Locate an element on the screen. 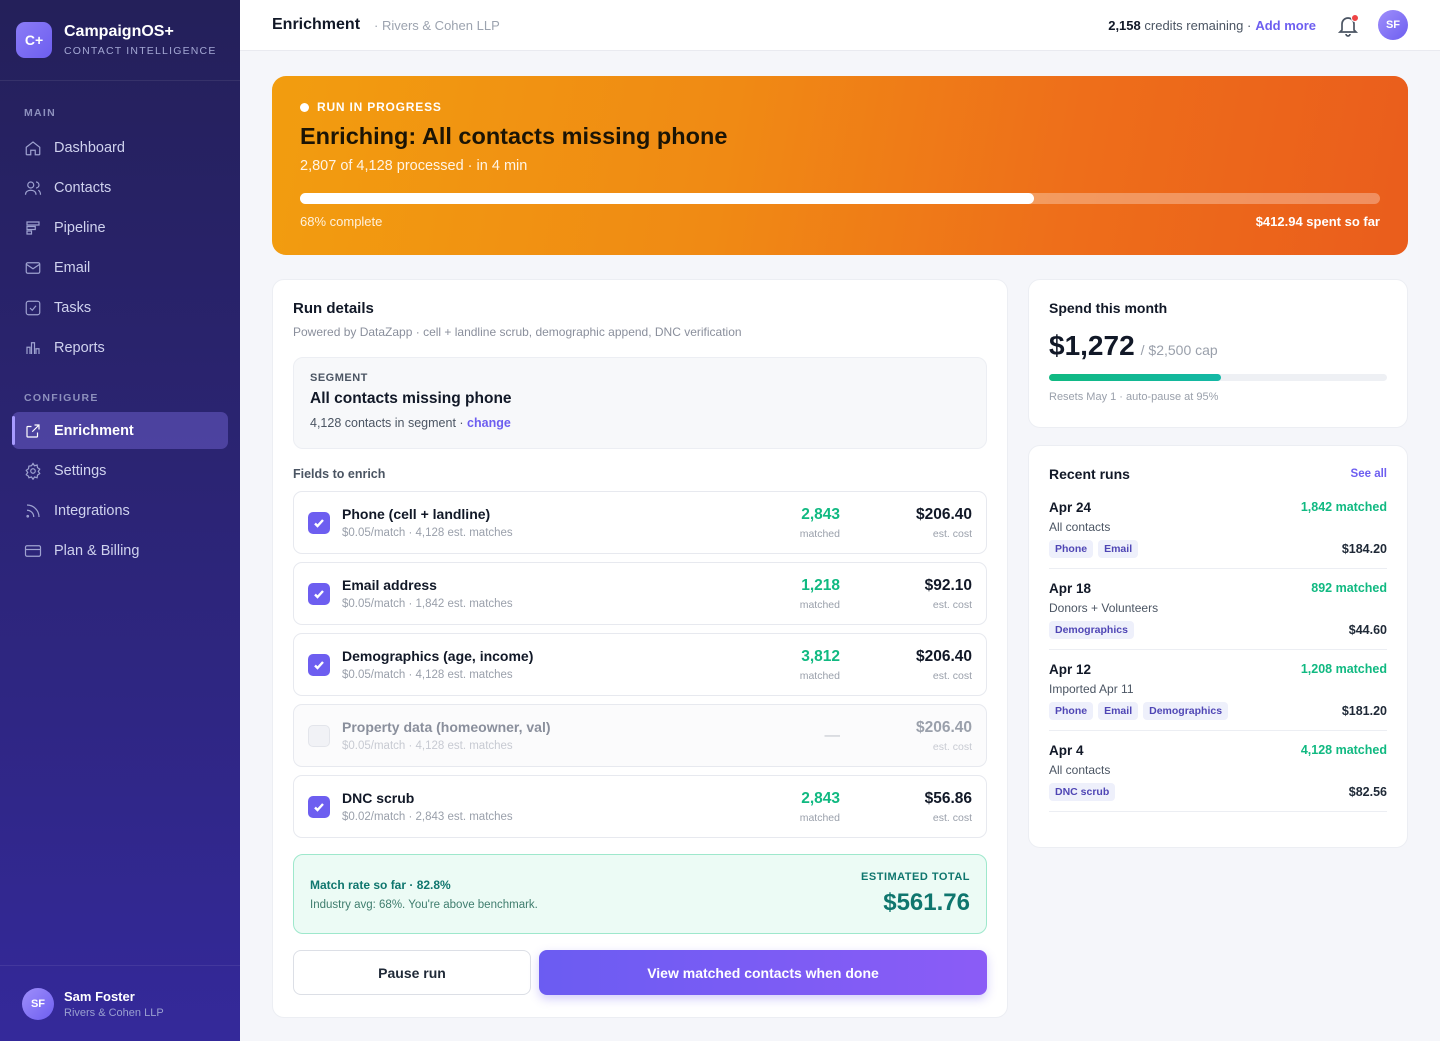 This screenshot has width=1440, height=1041. progress-label: 68% complete is located at coordinates (341, 221).